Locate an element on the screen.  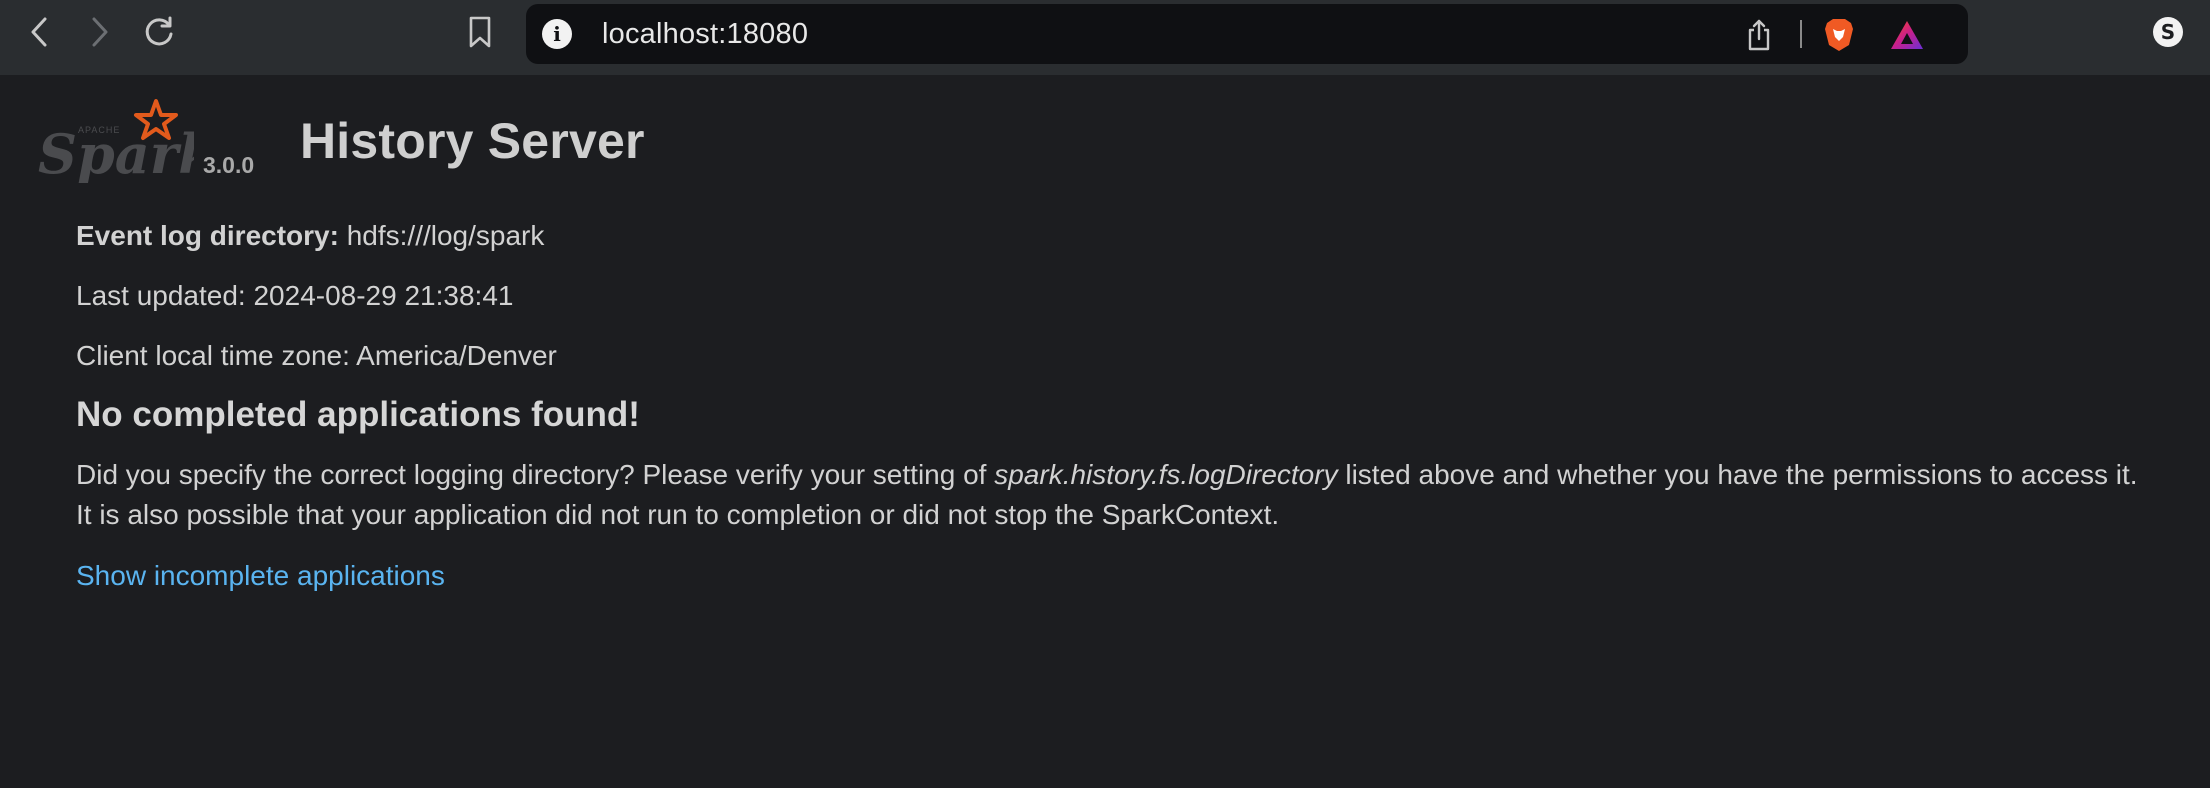
url-separator is located at coordinates (1801, 34).